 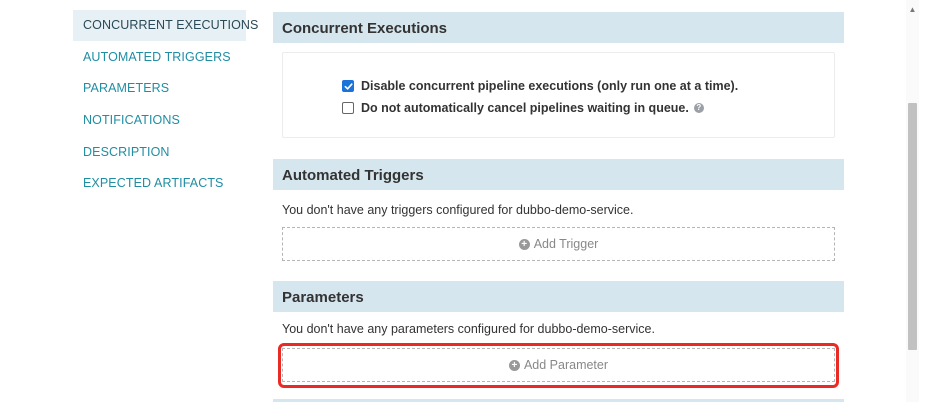 I want to click on no-cancel-checkbox, so click(x=348, y=108).